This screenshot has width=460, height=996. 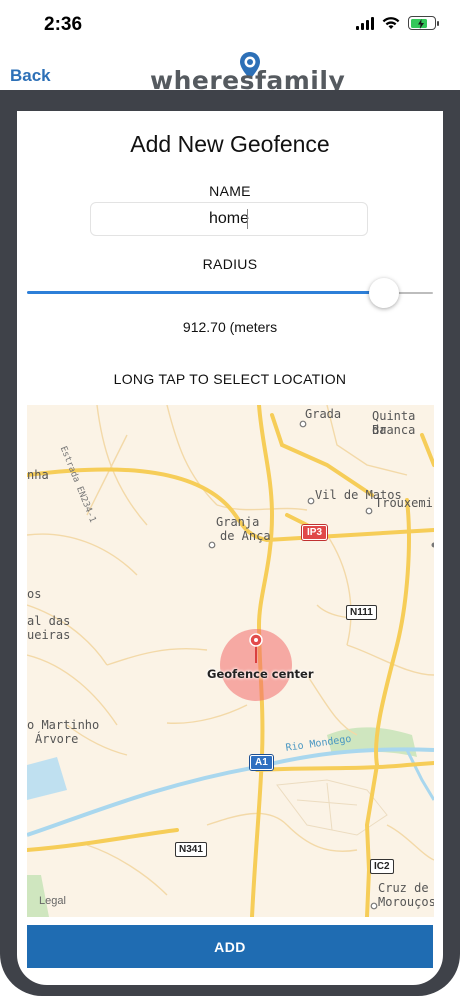 I want to click on map-label-al-das: al das, so click(x=49, y=621).